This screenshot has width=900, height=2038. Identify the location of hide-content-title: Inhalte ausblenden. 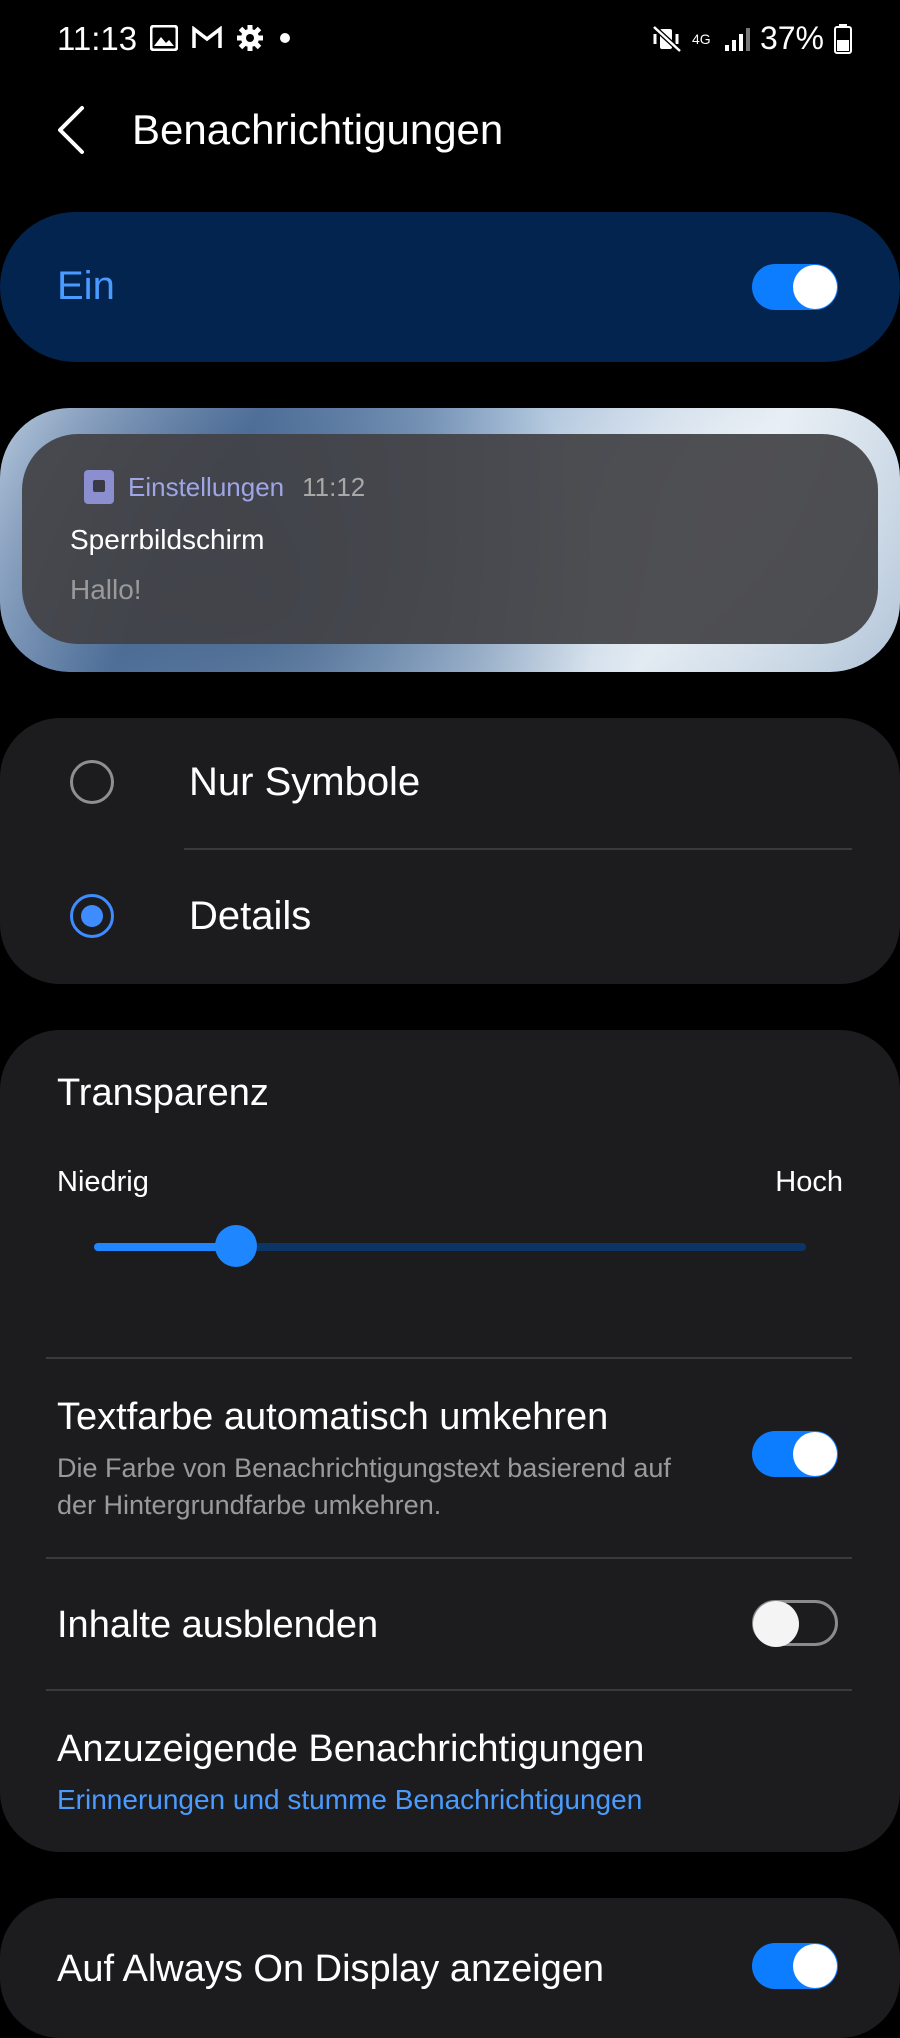
(218, 1625).